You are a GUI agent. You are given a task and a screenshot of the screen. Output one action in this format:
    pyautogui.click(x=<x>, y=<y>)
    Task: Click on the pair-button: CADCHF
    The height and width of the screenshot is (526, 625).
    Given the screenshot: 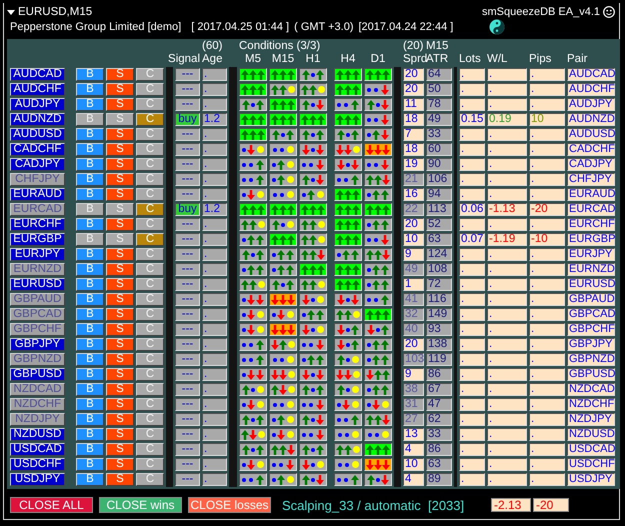 What is the action you would take?
    pyautogui.click(x=37, y=149)
    